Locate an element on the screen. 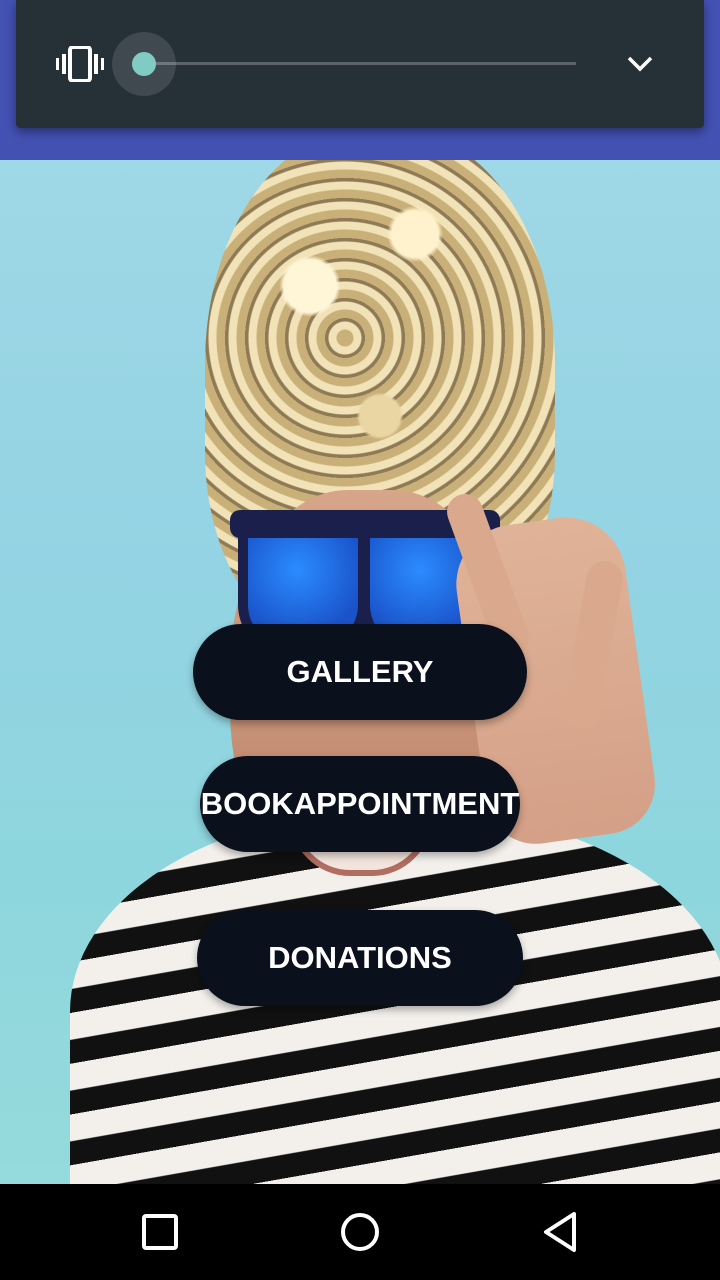  book-appointment-button: BOOKAPPOINTMENT is located at coordinates (360, 804).